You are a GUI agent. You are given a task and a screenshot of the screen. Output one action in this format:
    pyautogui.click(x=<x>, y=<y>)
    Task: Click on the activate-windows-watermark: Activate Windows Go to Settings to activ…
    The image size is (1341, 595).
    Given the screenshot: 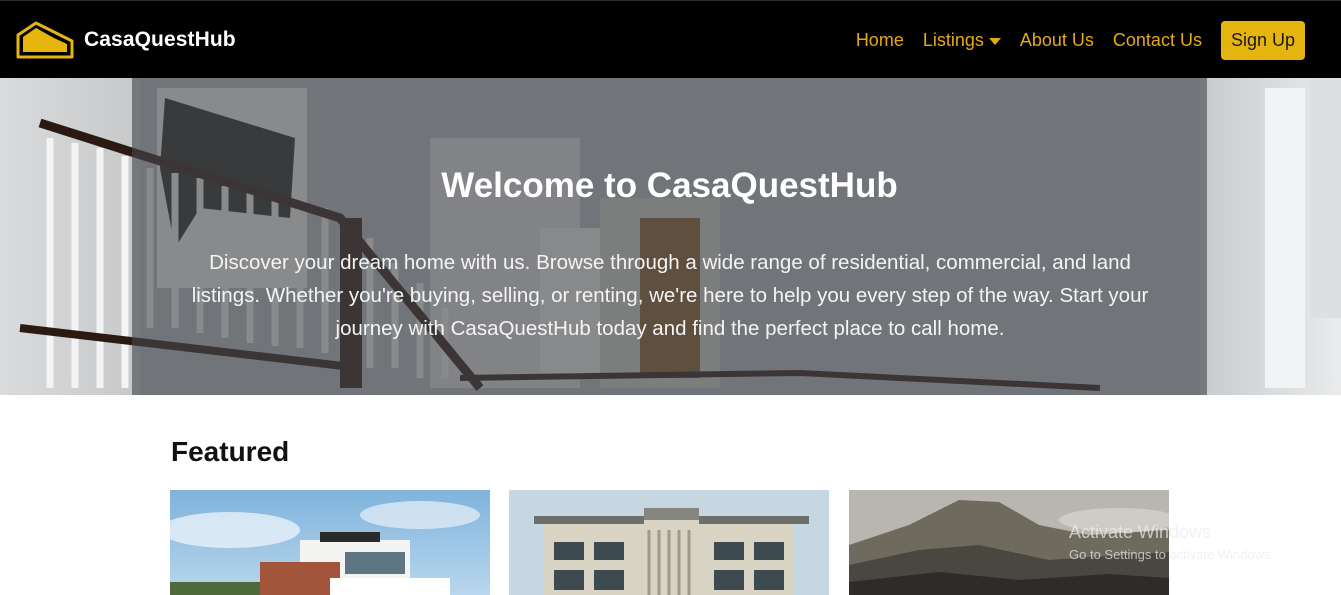 What is the action you would take?
    pyautogui.click(x=1171, y=542)
    